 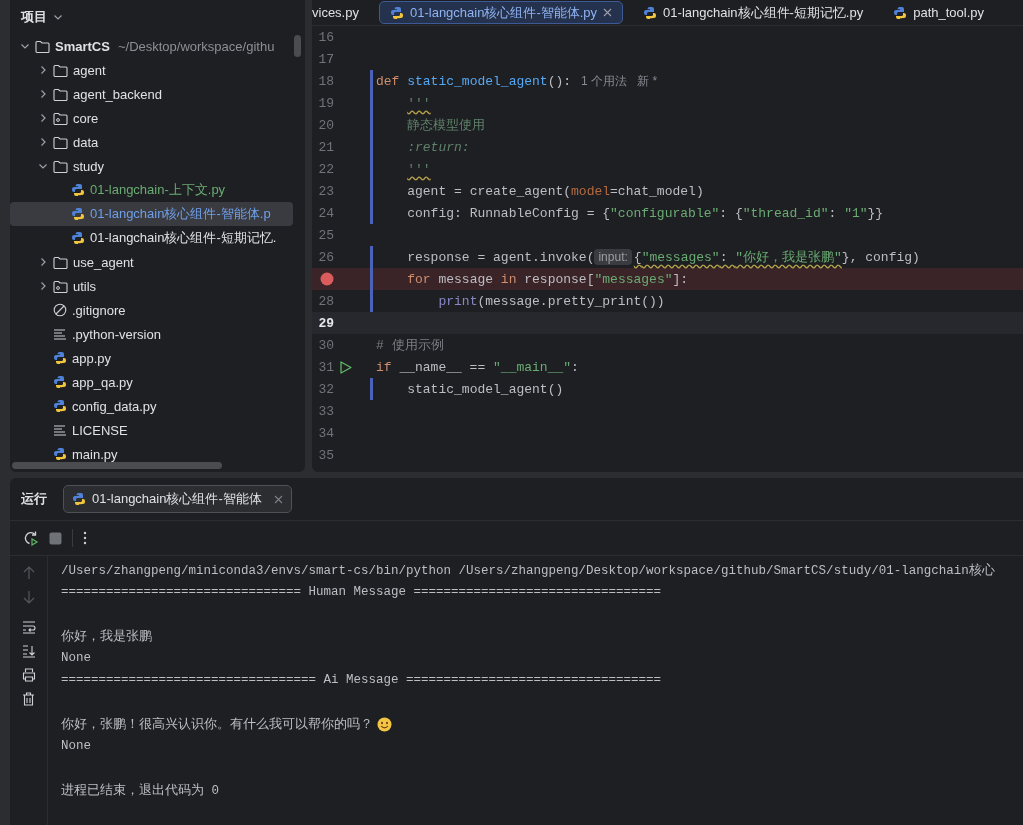 I want to click on usage-hint: 1 个用法, so click(x=604, y=81).